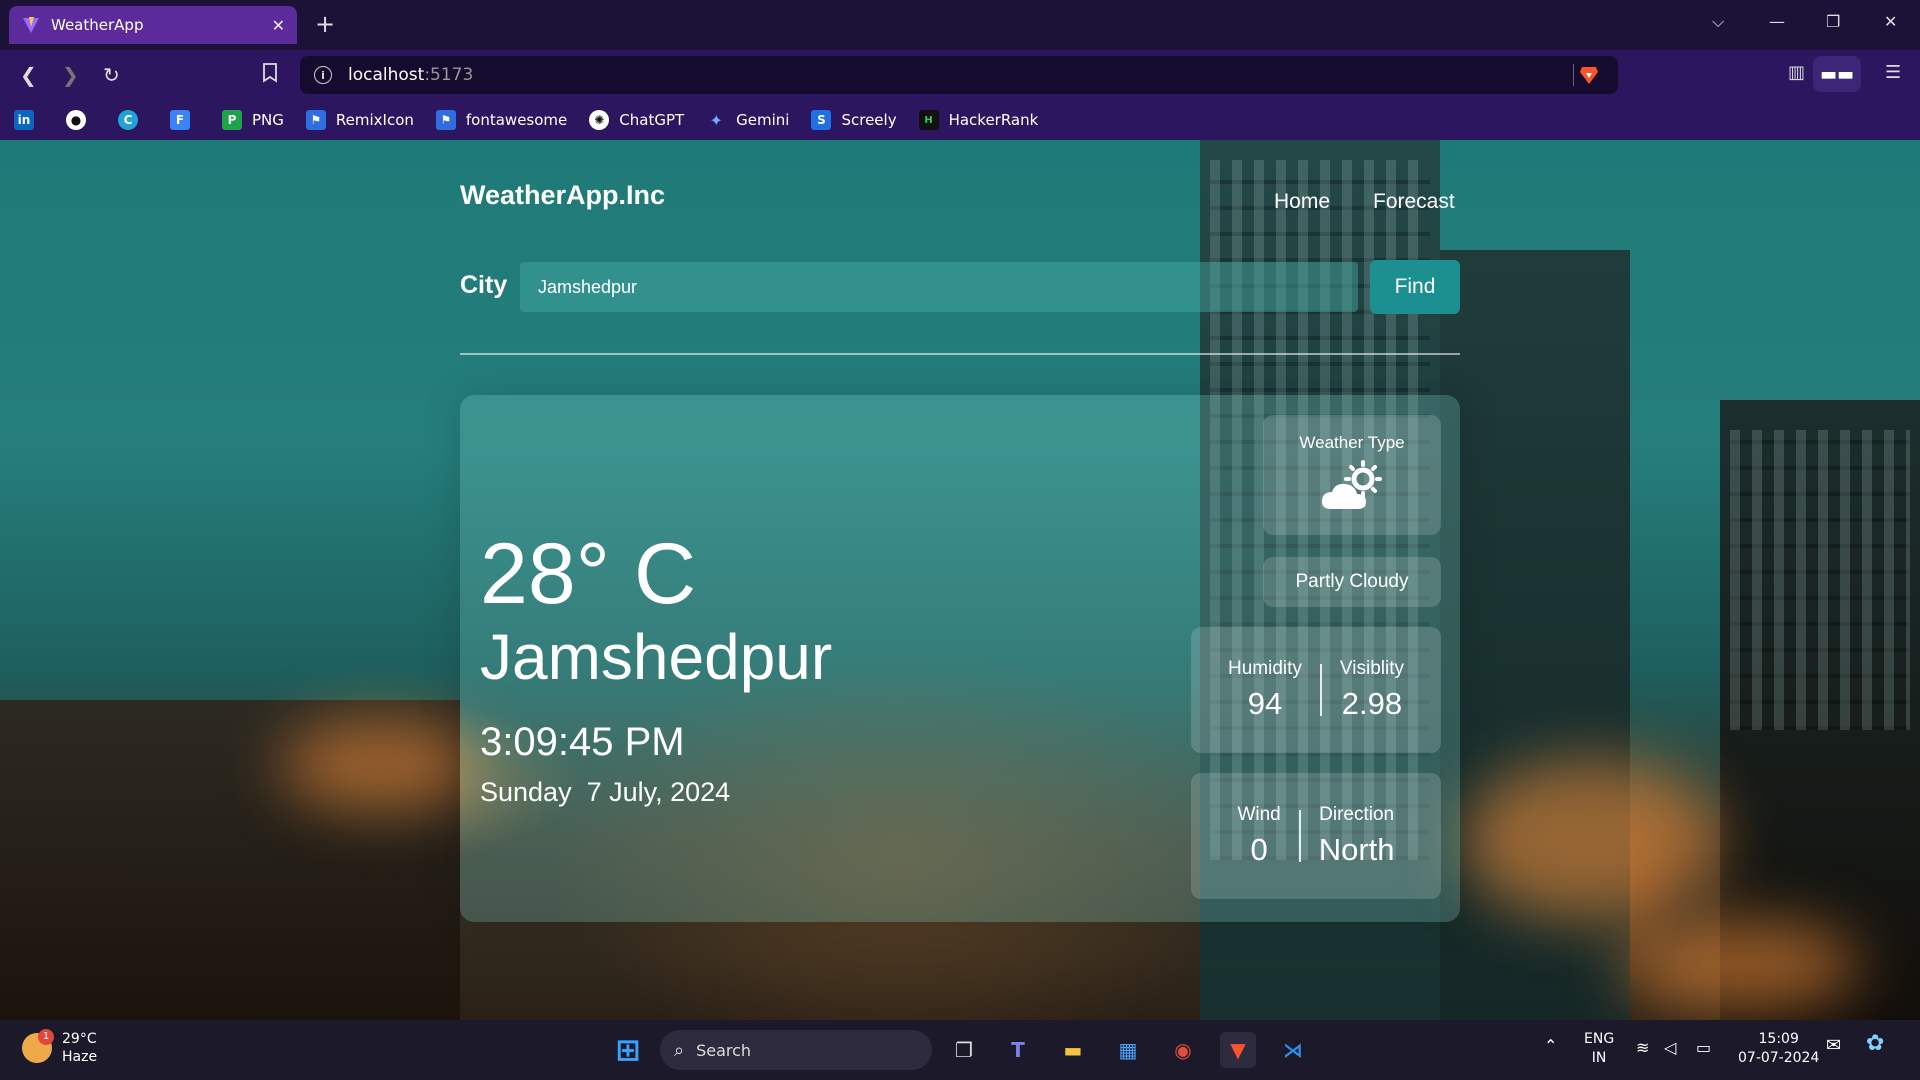  What do you see at coordinates (1589, 75) in the screenshot?
I see `brave-shields-icon` at bounding box center [1589, 75].